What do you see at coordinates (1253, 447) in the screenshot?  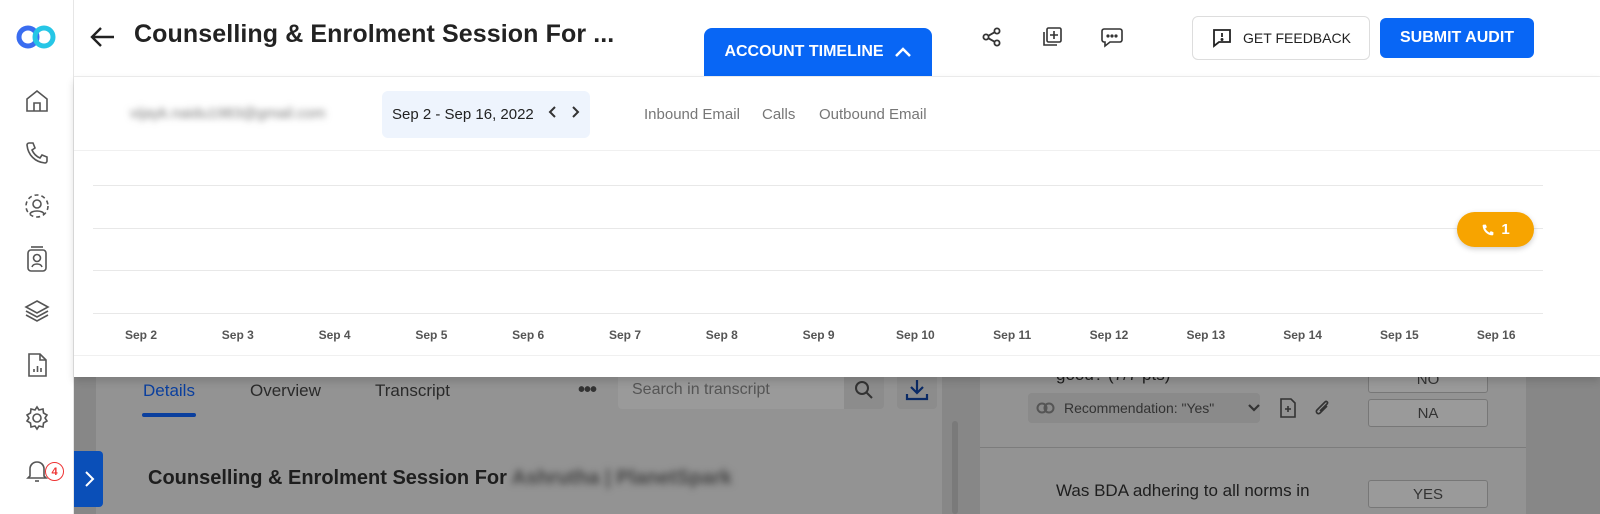 I see `divider` at bounding box center [1253, 447].